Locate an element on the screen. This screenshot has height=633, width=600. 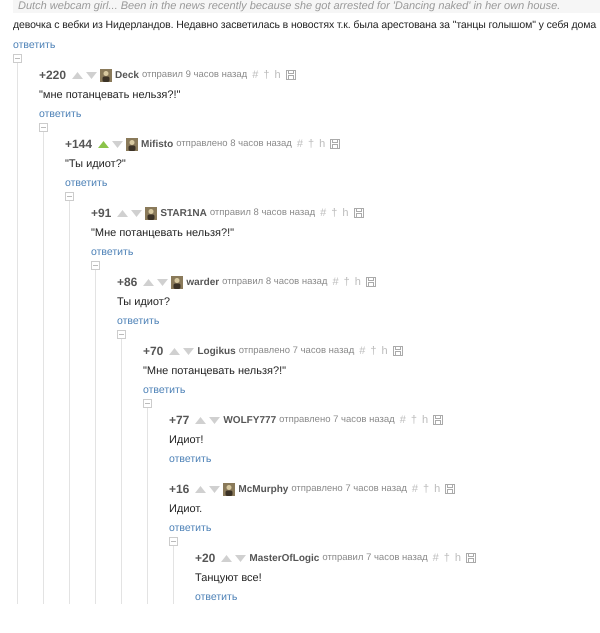
score: +86 is located at coordinates (127, 282).